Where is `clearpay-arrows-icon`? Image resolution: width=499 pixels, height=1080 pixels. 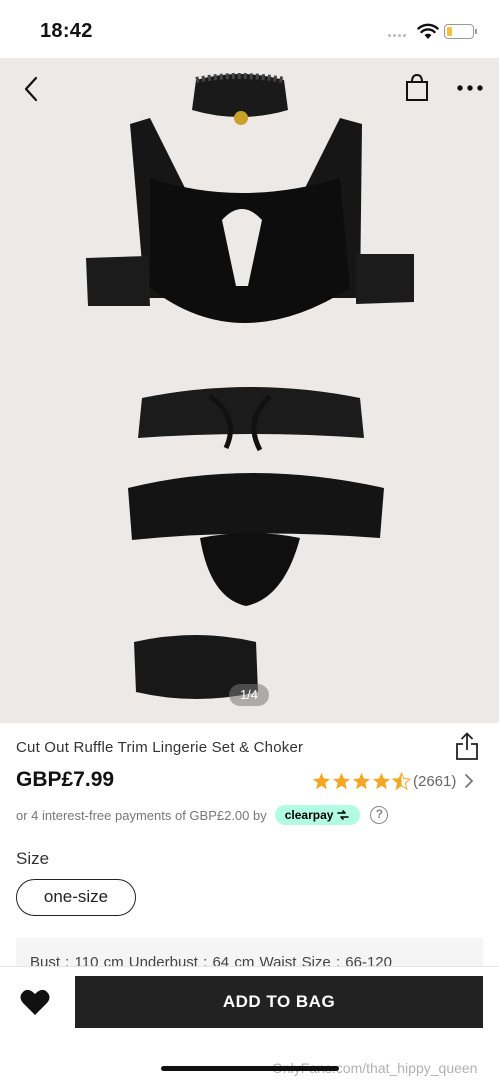
clearpay-arrows-icon is located at coordinates (343, 815).